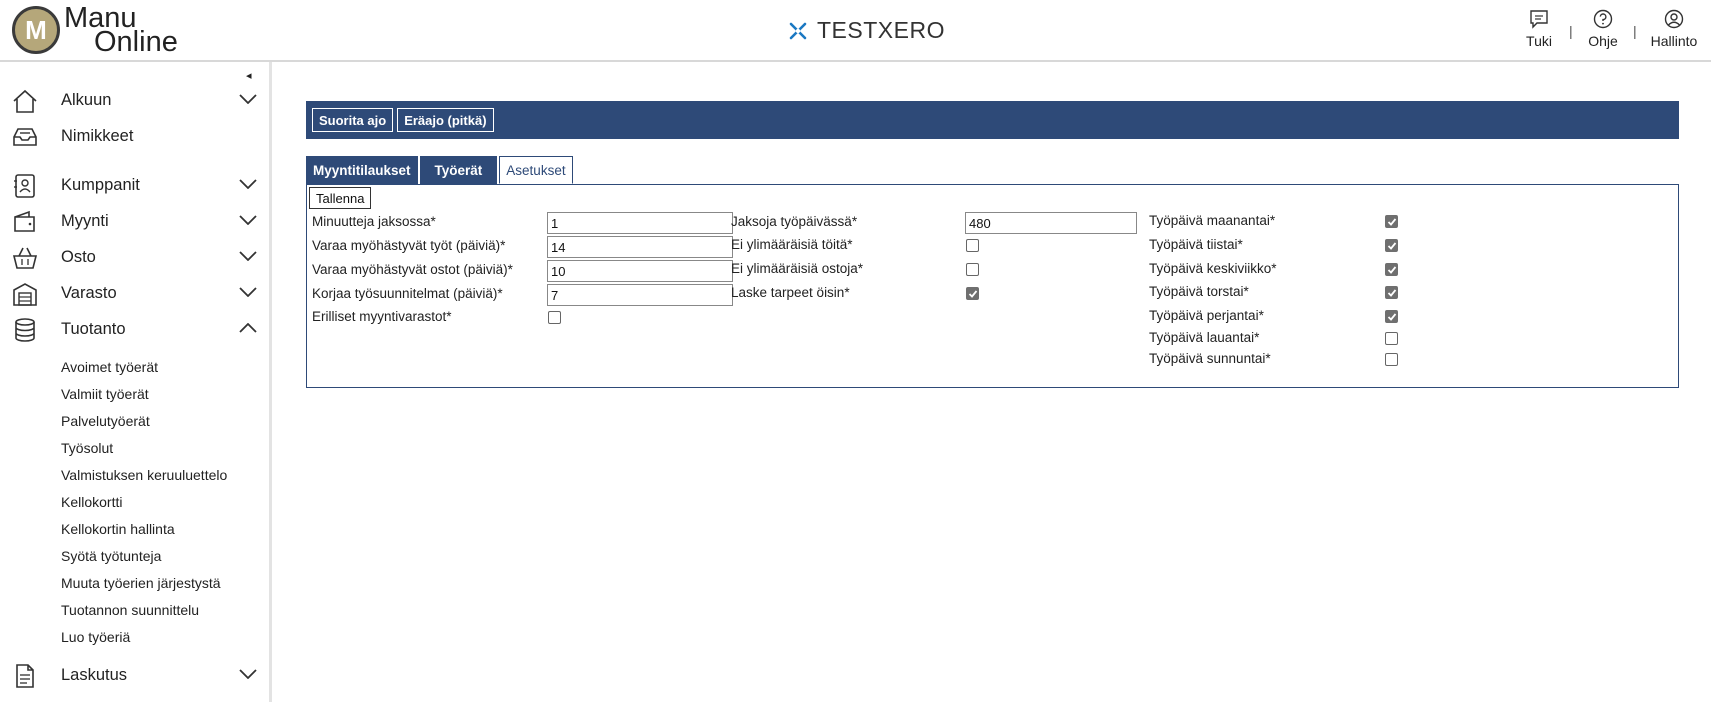 The height and width of the screenshot is (702, 1711). I want to click on sidebar-item-nimikkeet: Nimikkeet, so click(134, 136).